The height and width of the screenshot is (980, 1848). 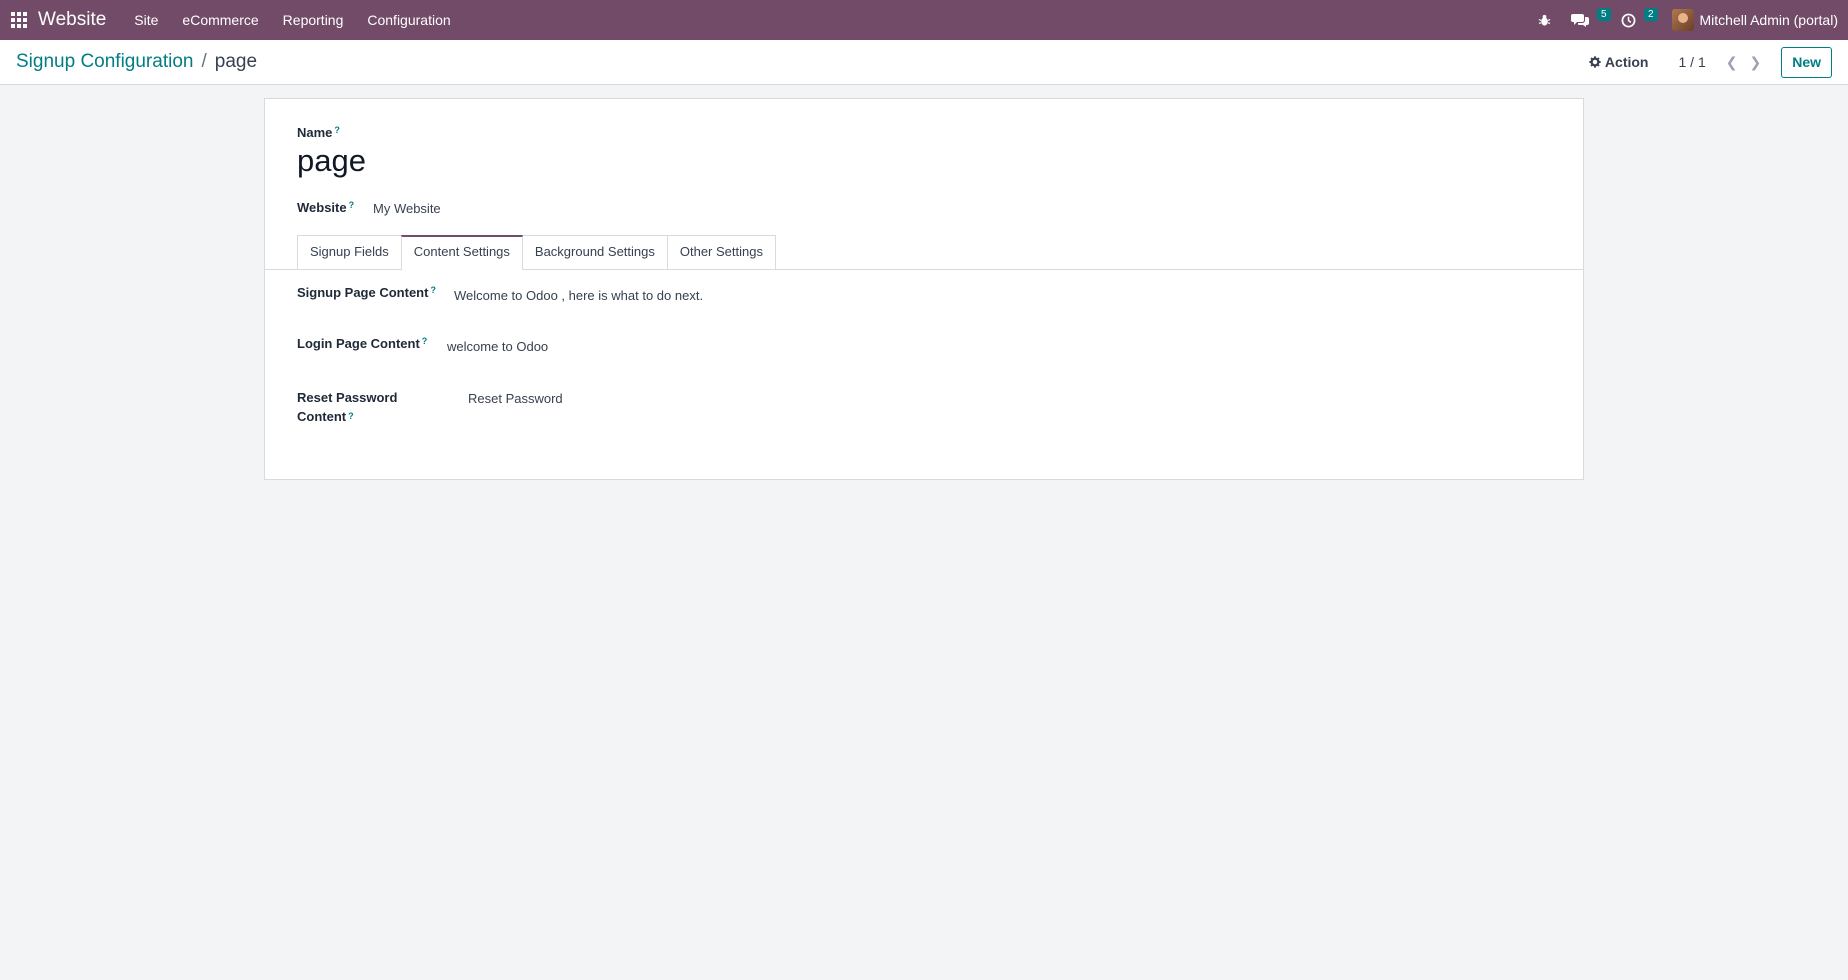 What do you see at coordinates (236, 61) in the screenshot?
I see `breadcrumb-current: page` at bounding box center [236, 61].